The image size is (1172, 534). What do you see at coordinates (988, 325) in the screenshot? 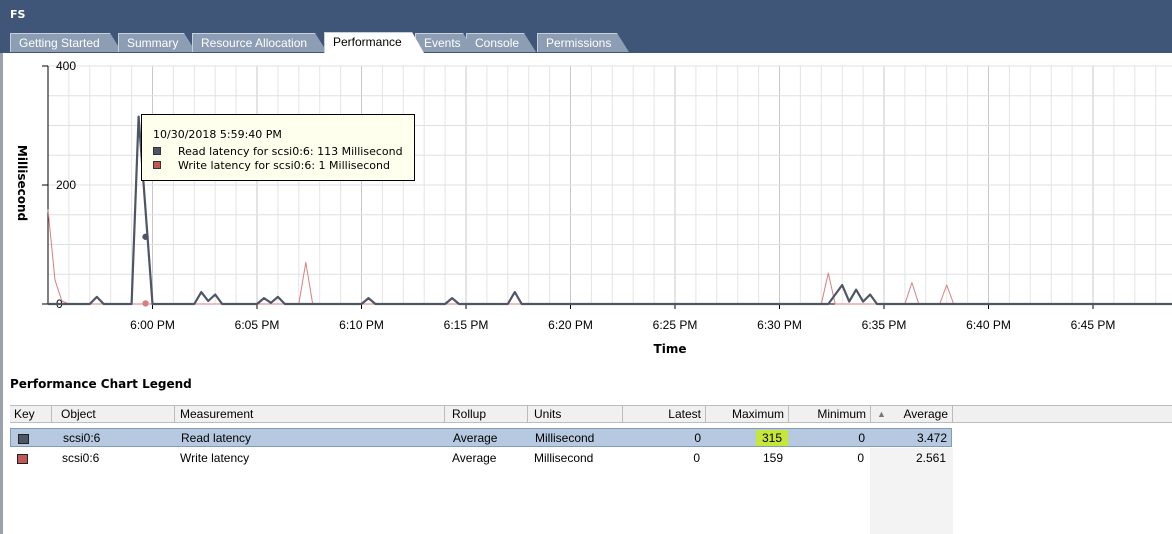
I see `x-tick-label: 6:40 PM` at bounding box center [988, 325].